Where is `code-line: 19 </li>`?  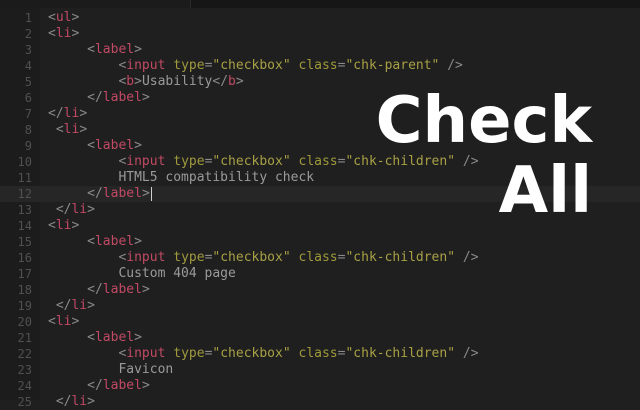
code-line: 19 </li> is located at coordinates (320, 306).